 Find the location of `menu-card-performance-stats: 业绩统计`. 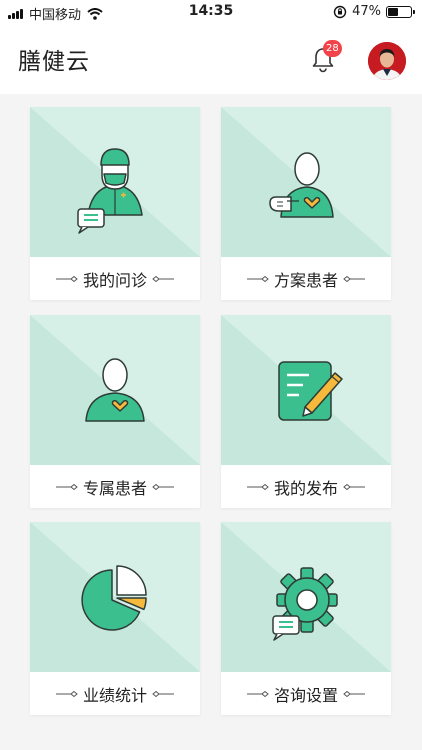

menu-card-performance-stats: 业绩统计 is located at coordinates (115, 618).